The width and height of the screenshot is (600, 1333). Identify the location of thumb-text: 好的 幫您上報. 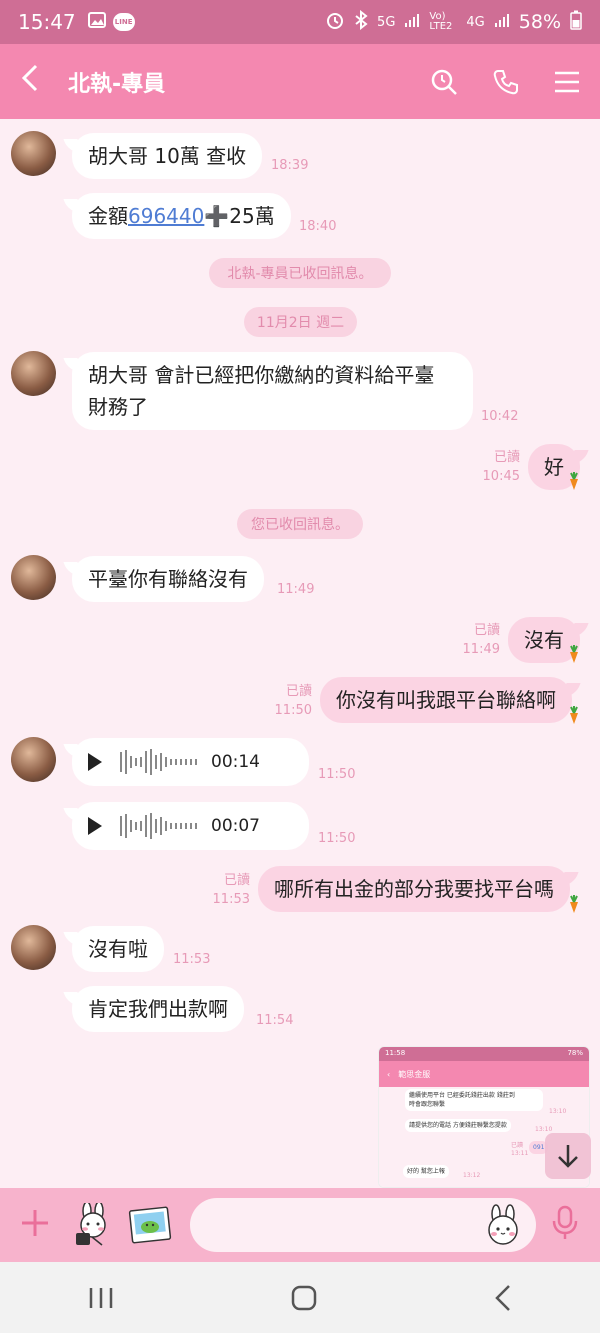
(426, 1171).